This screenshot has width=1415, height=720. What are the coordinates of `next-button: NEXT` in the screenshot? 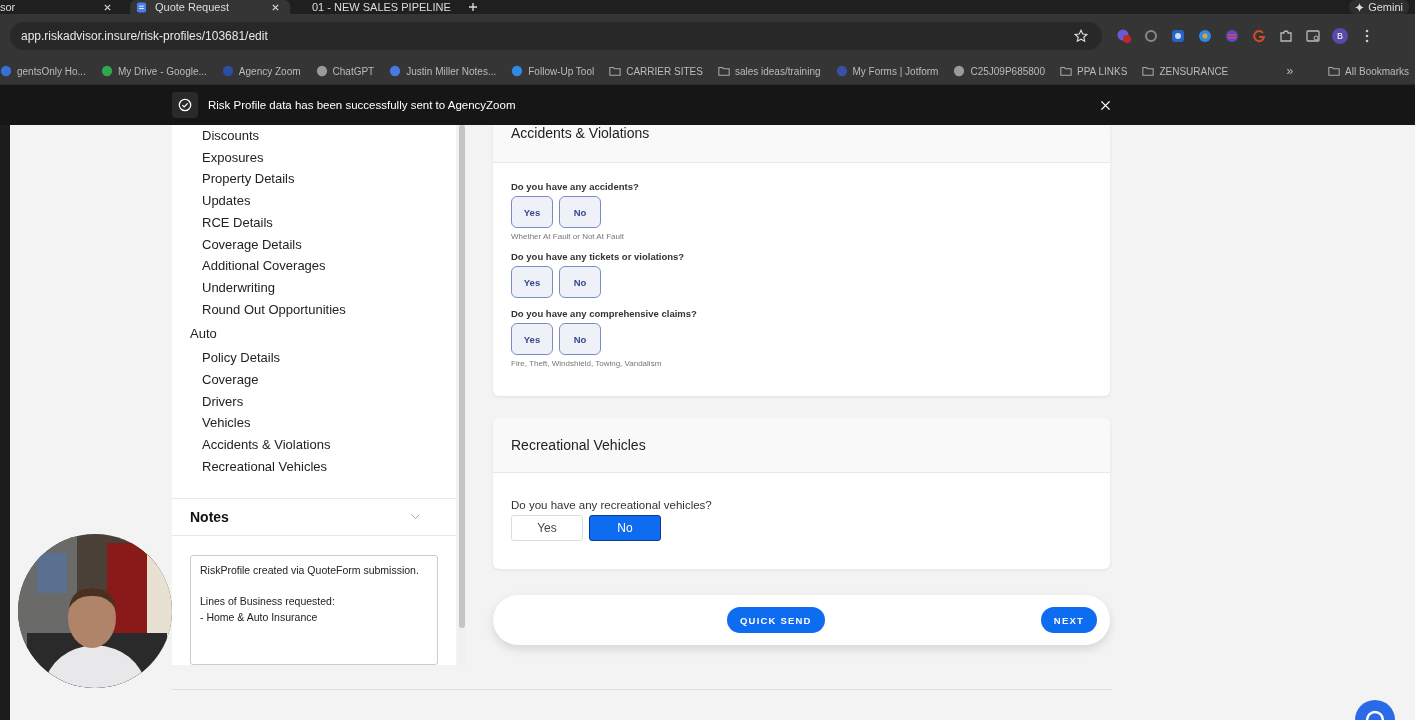 It's located at (1068, 620).